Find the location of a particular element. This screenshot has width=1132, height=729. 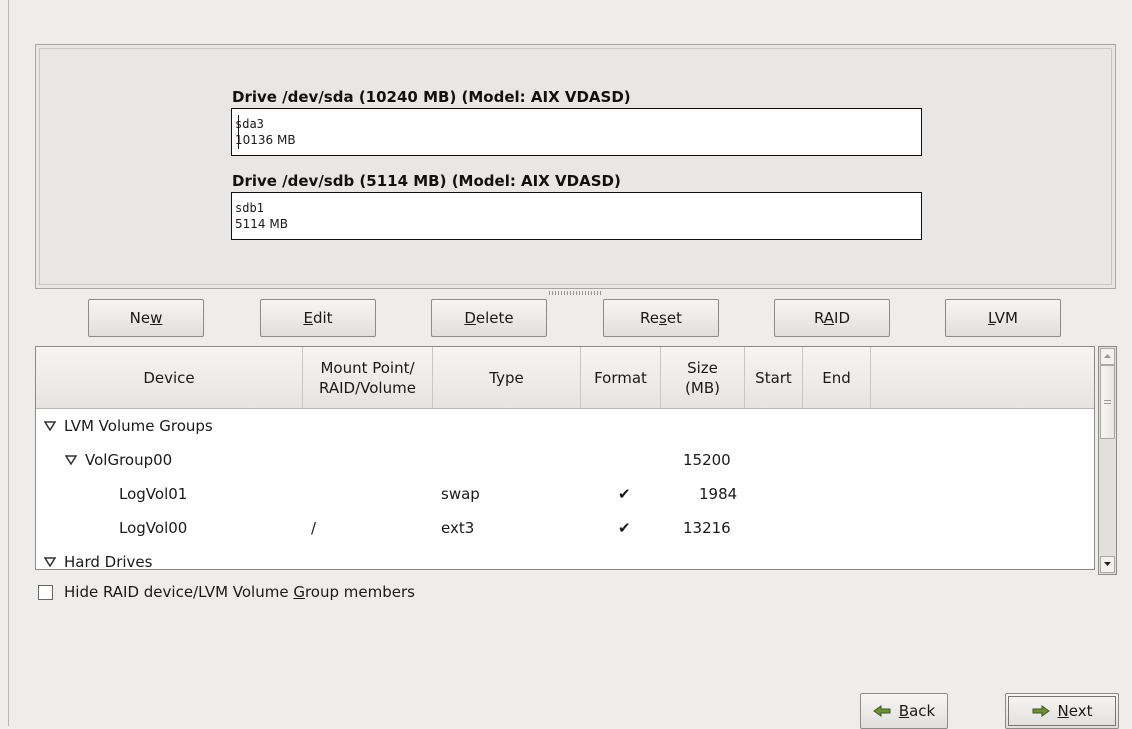

scroll-up-button is located at coordinates (1107, 356).